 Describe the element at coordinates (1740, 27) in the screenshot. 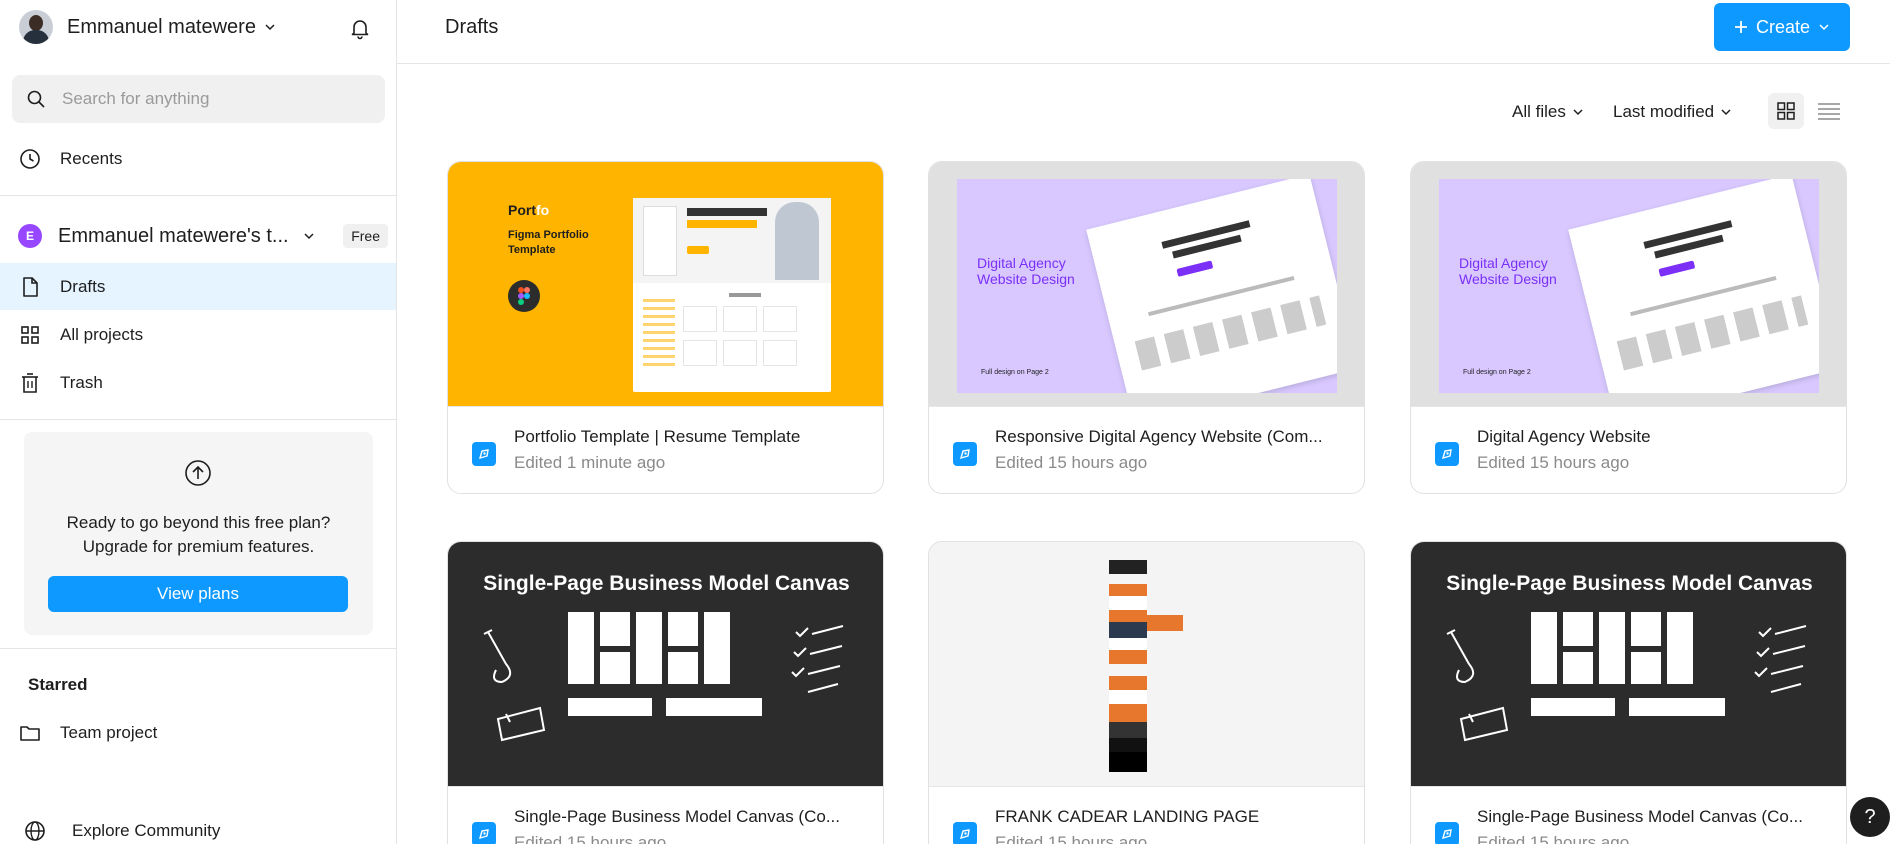

I see `plus-icon` at that location.